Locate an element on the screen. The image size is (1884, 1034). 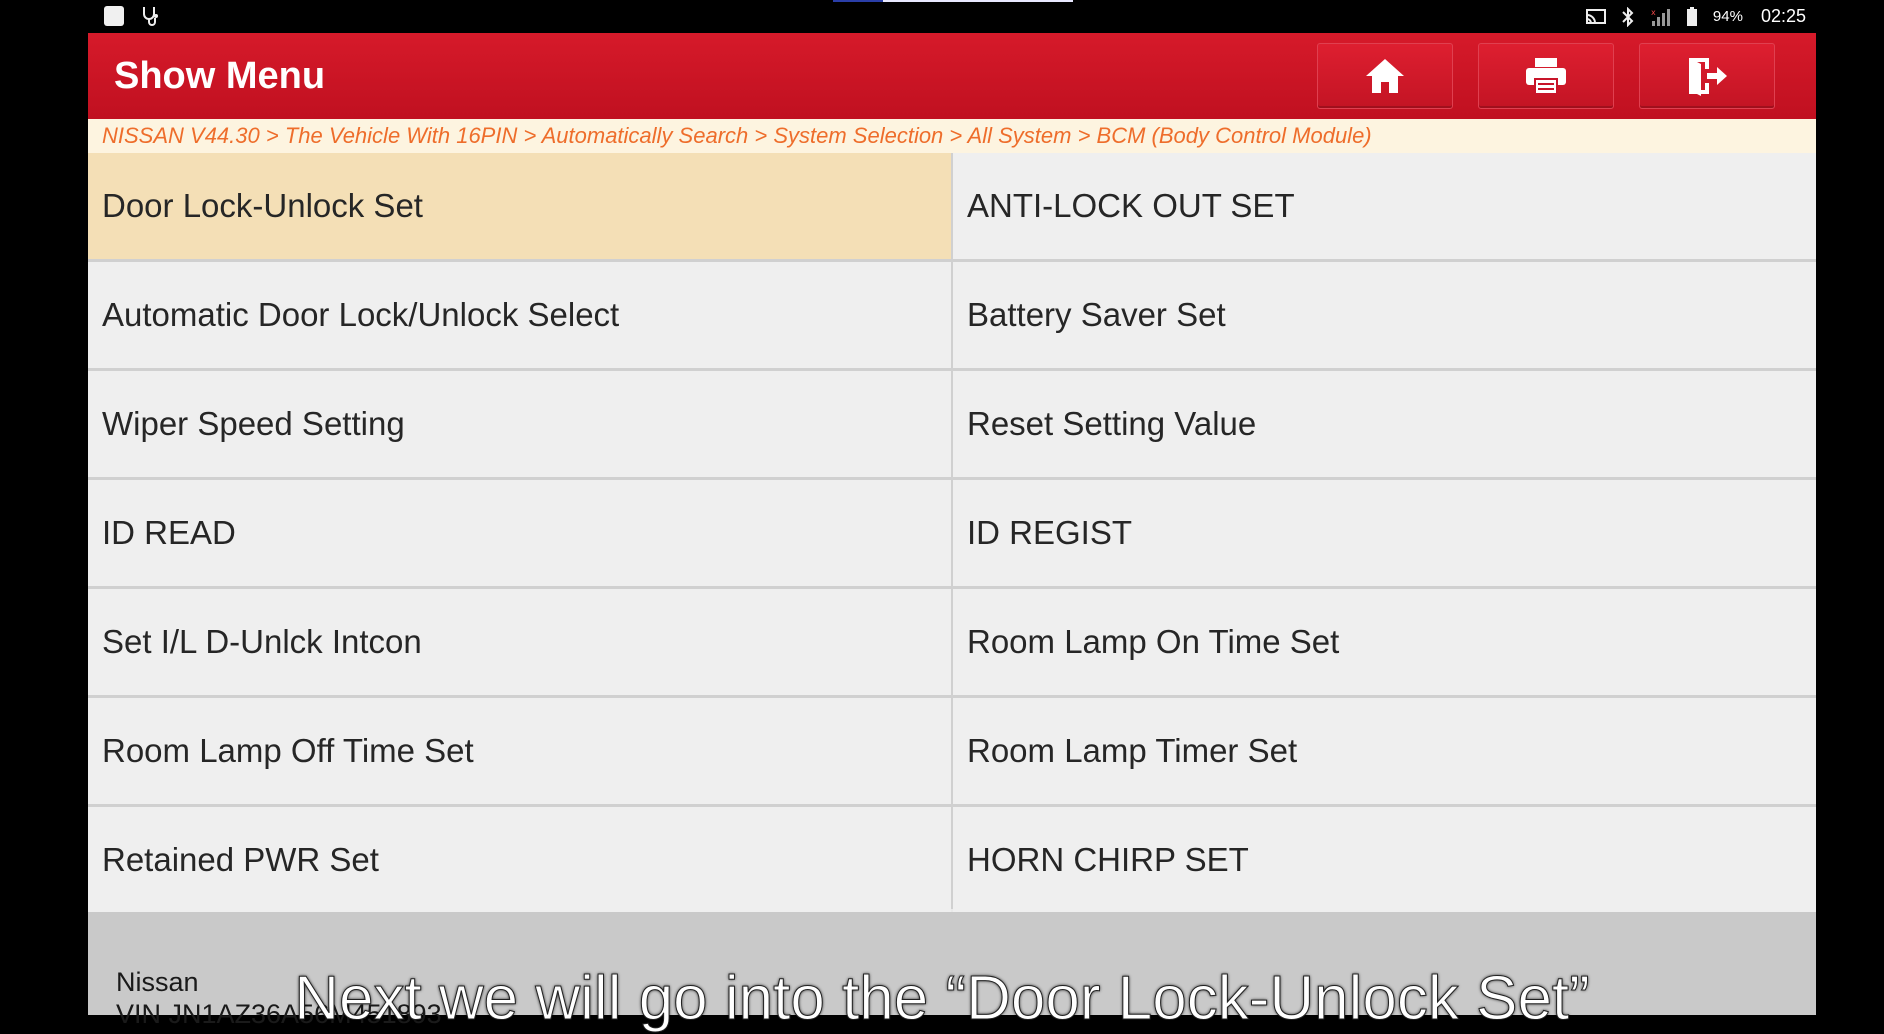
menu-item-door-lock-unlock-set: Door Lock-Unlock Set is located at coordinates (519, 206).